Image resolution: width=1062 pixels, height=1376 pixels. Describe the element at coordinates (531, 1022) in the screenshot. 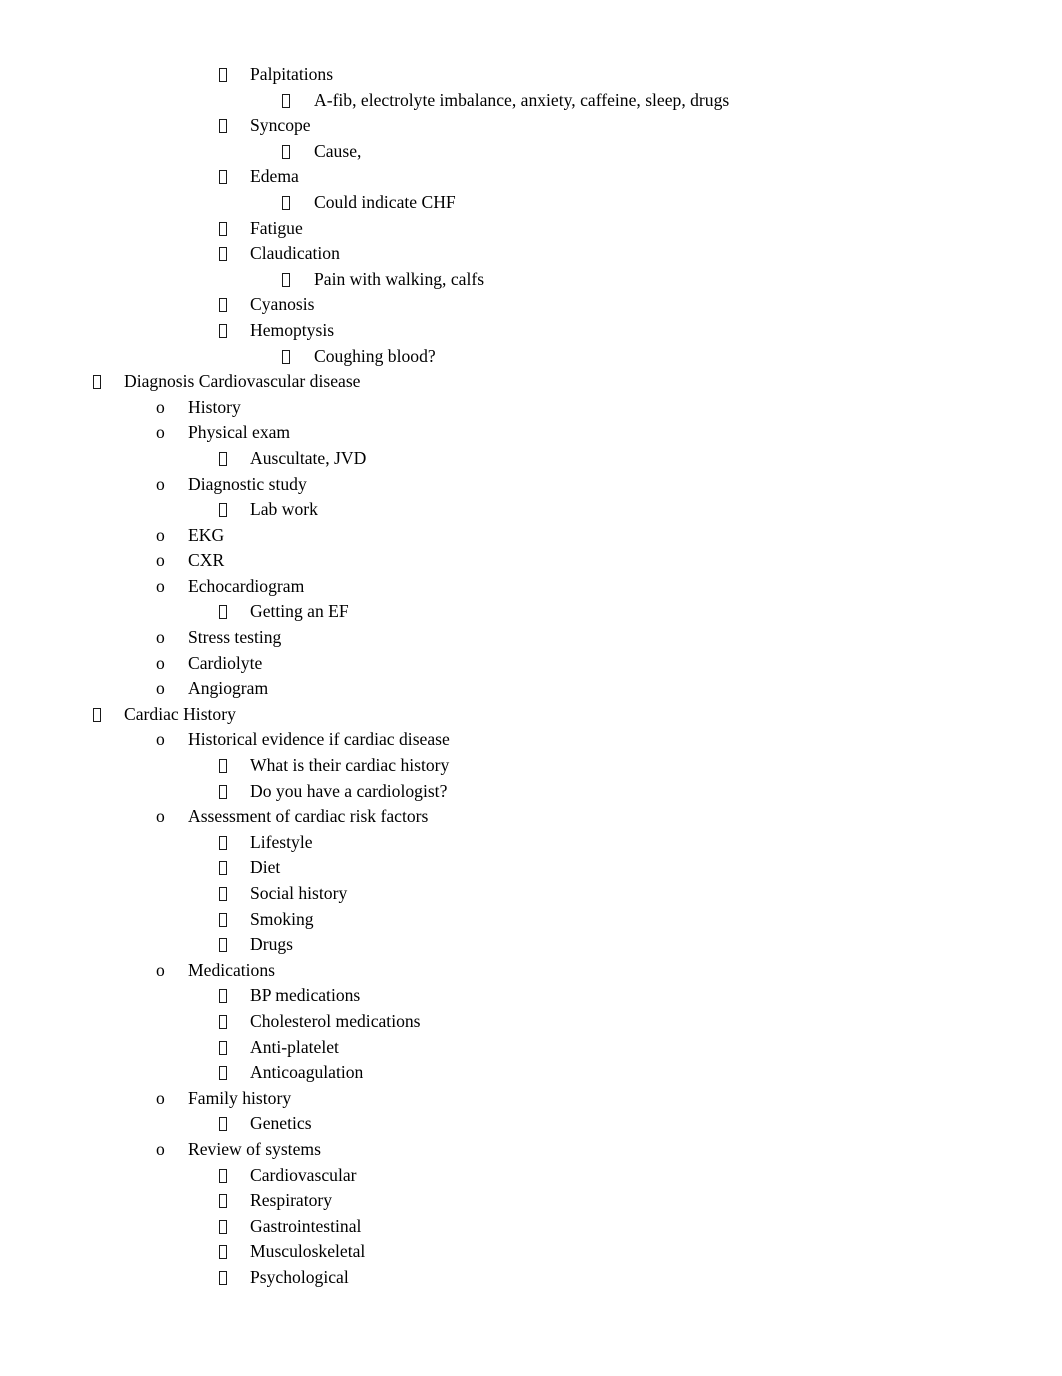

I see `outline-item: Cholesterol medications` at that location.